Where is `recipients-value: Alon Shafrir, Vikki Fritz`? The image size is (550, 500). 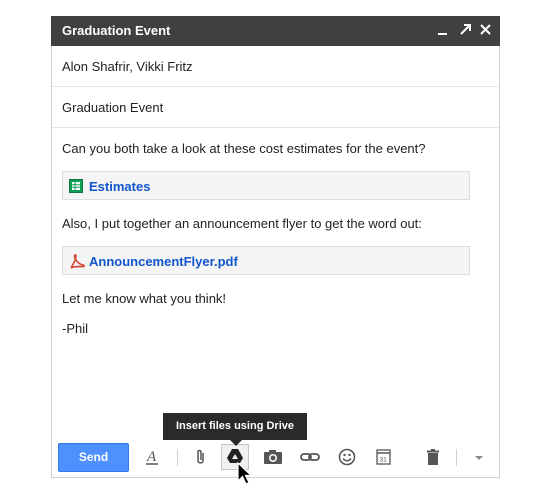 recipients-value: Alon Shafrir, Vikki Fritz is located at coordinates (127, 66).